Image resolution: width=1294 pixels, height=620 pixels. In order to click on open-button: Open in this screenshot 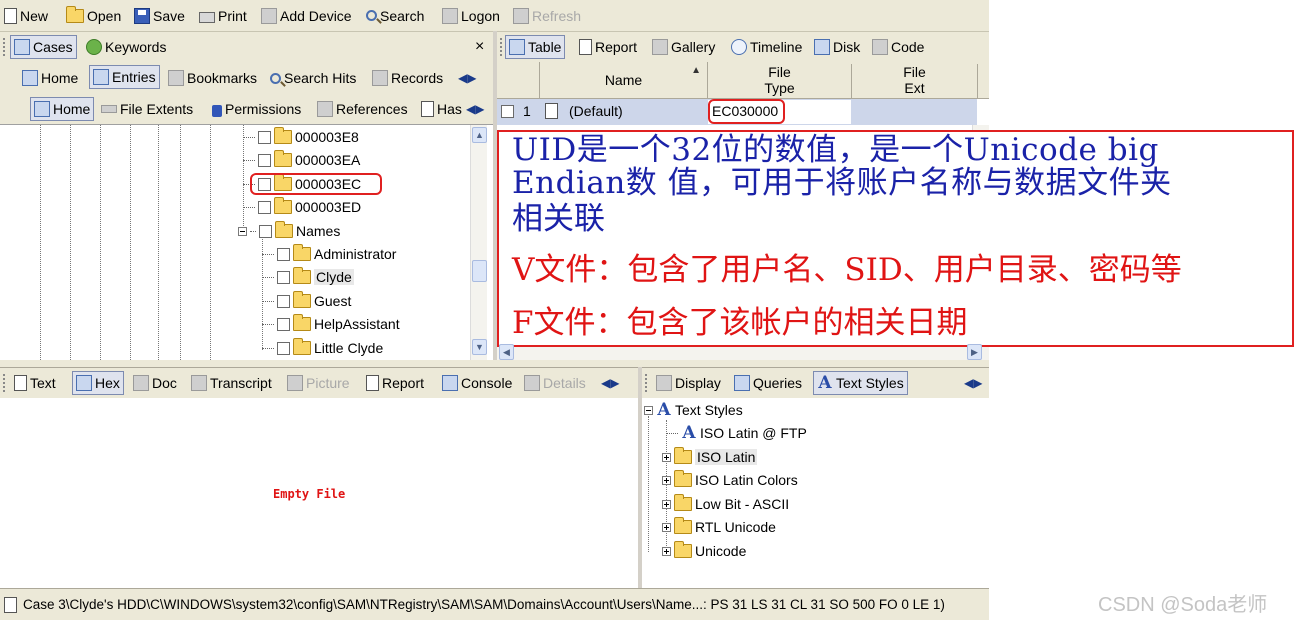, I will do `click(93, 15)`.